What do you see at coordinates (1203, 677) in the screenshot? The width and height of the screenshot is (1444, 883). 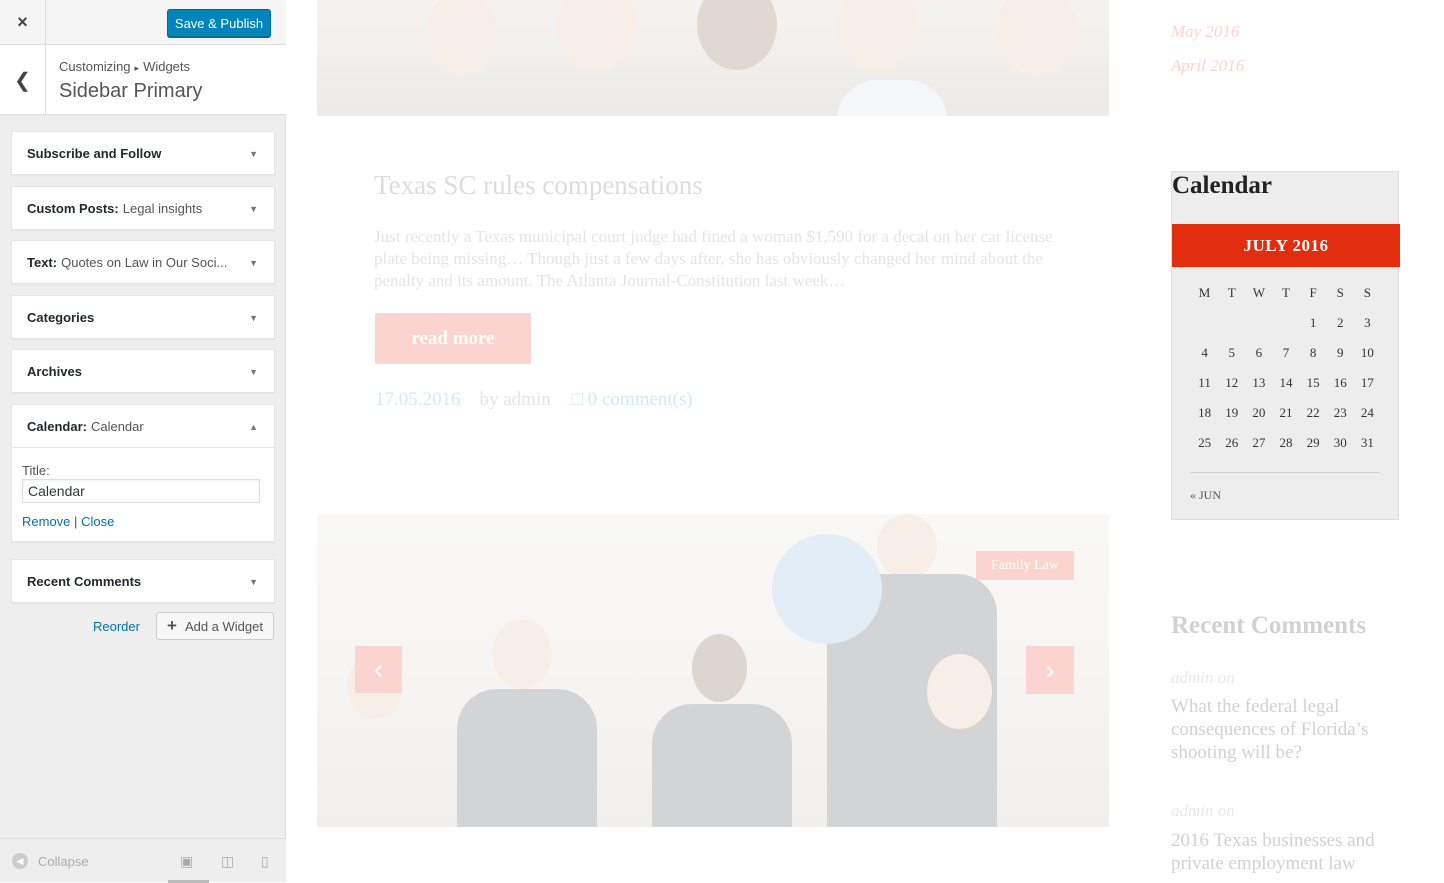 I see `comment-author: admin on` at bounding box center [1203, 677].